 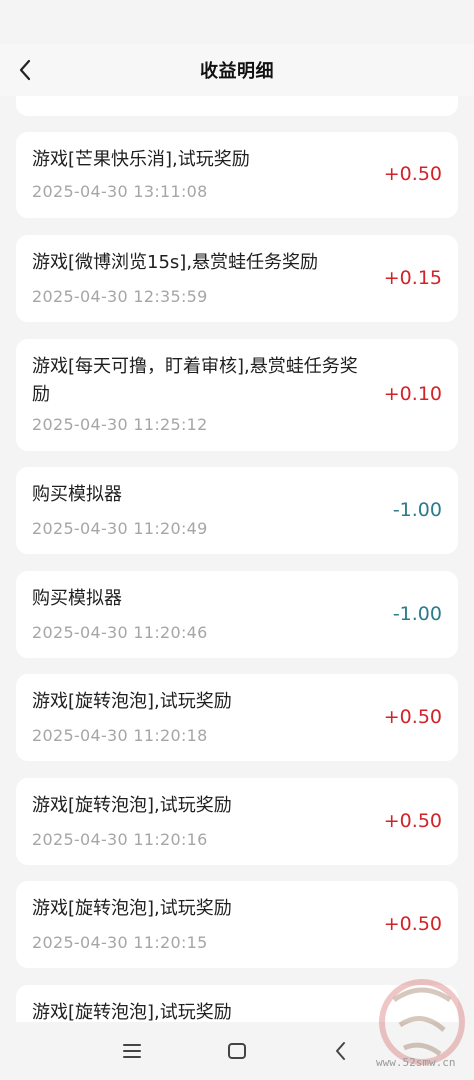 What do you see at coordinates (195, 380) in the screenshot?
I see `record-title: 游戏[每天可撸，盯着审核],悬赏蛙任务奖励` at bounding box center [195, 380].